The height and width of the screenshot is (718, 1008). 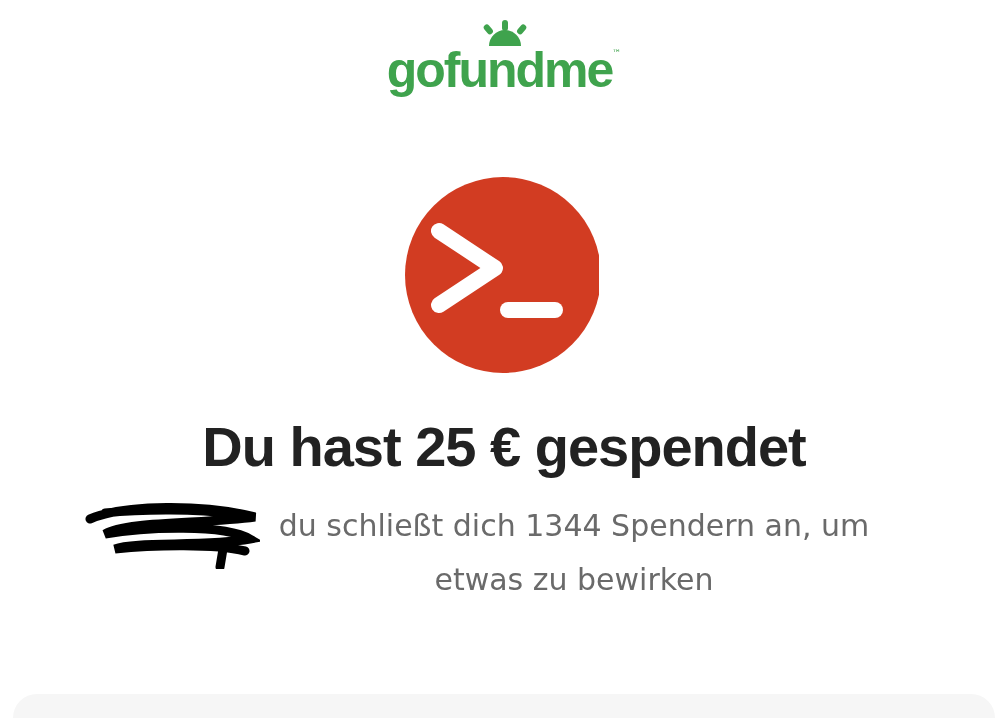 I want to click on trademark-symbol: ™, so click(x=617, y=53).